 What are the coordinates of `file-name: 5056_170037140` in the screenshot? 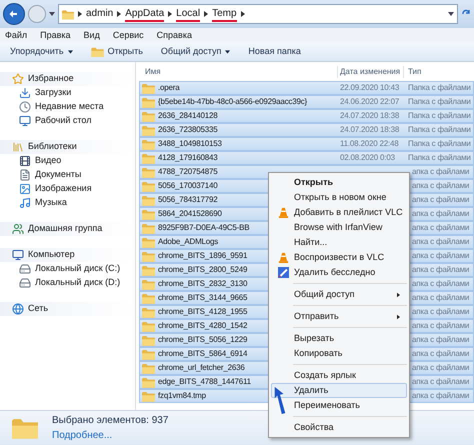 It's located at (188, 186).